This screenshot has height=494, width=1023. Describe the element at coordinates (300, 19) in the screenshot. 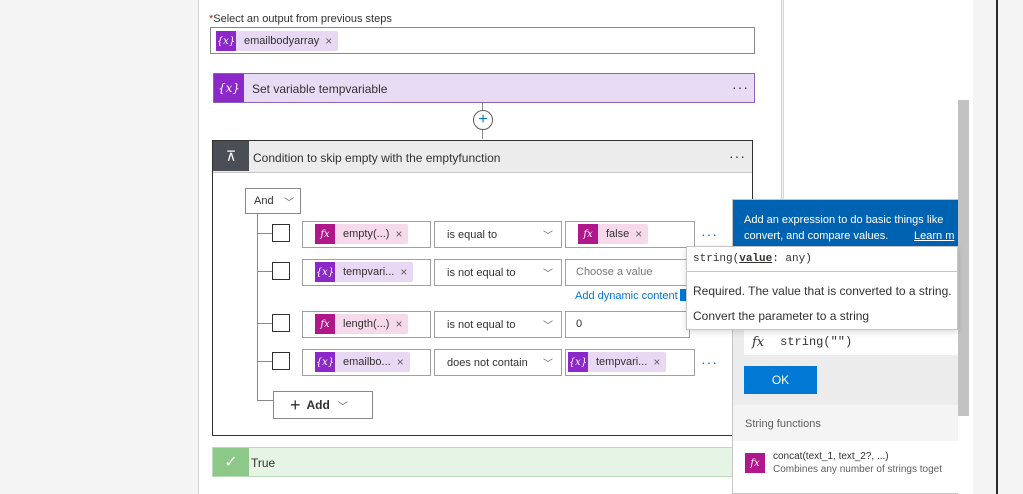

I see `output-selector-label: *Select an output from previous steps` at that location.